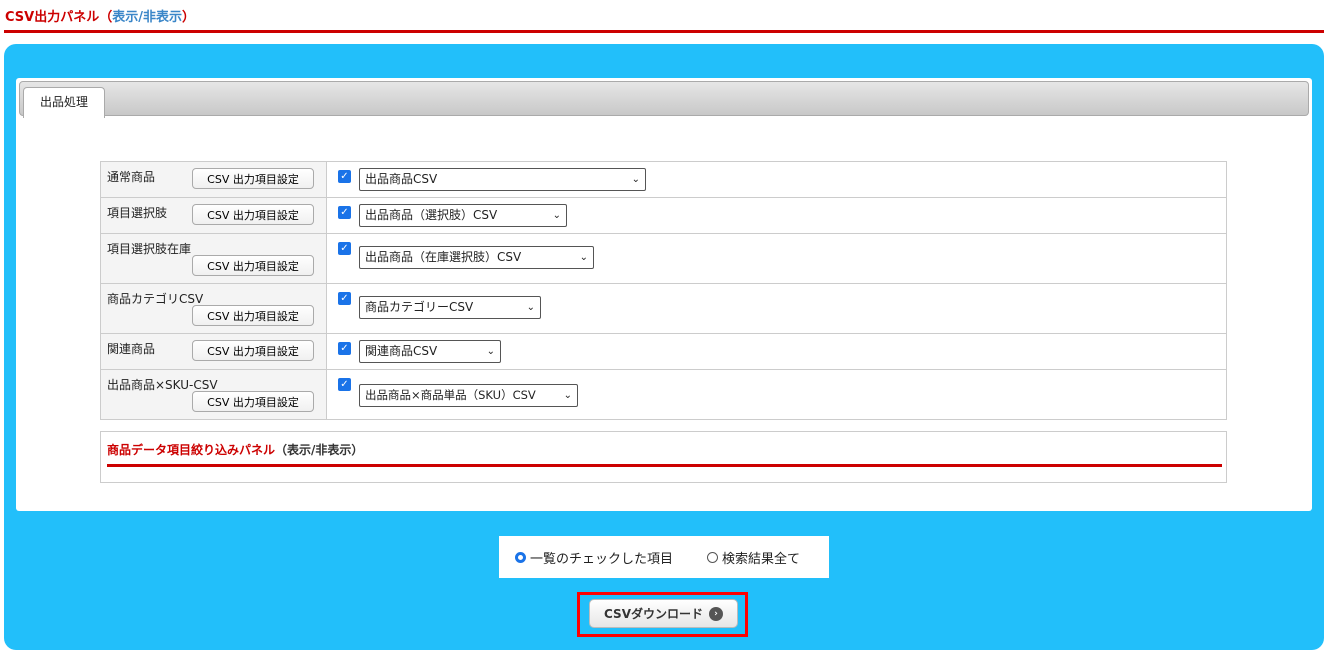 The width and height of the screenshot is (1330, 657). Describe the element at coordinates (188, 17) in the screenshot. I see `paren: ）` at that location.